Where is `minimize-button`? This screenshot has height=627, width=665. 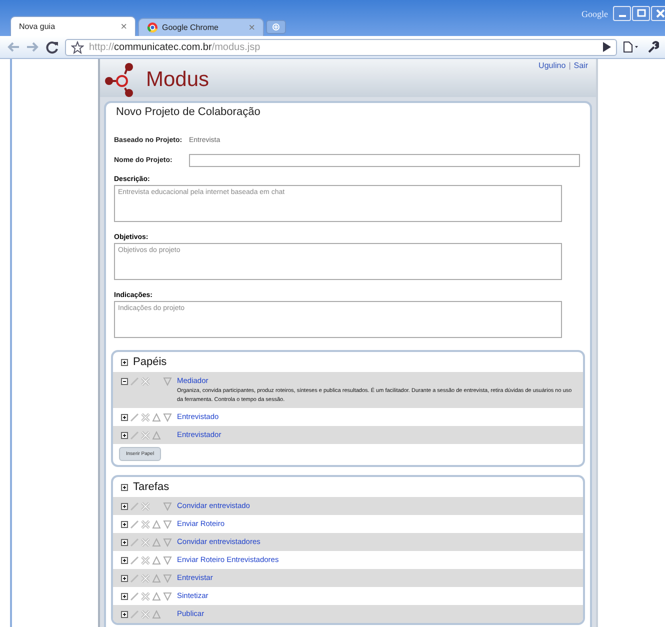
minimize-button is located at coordinates (622, 13).